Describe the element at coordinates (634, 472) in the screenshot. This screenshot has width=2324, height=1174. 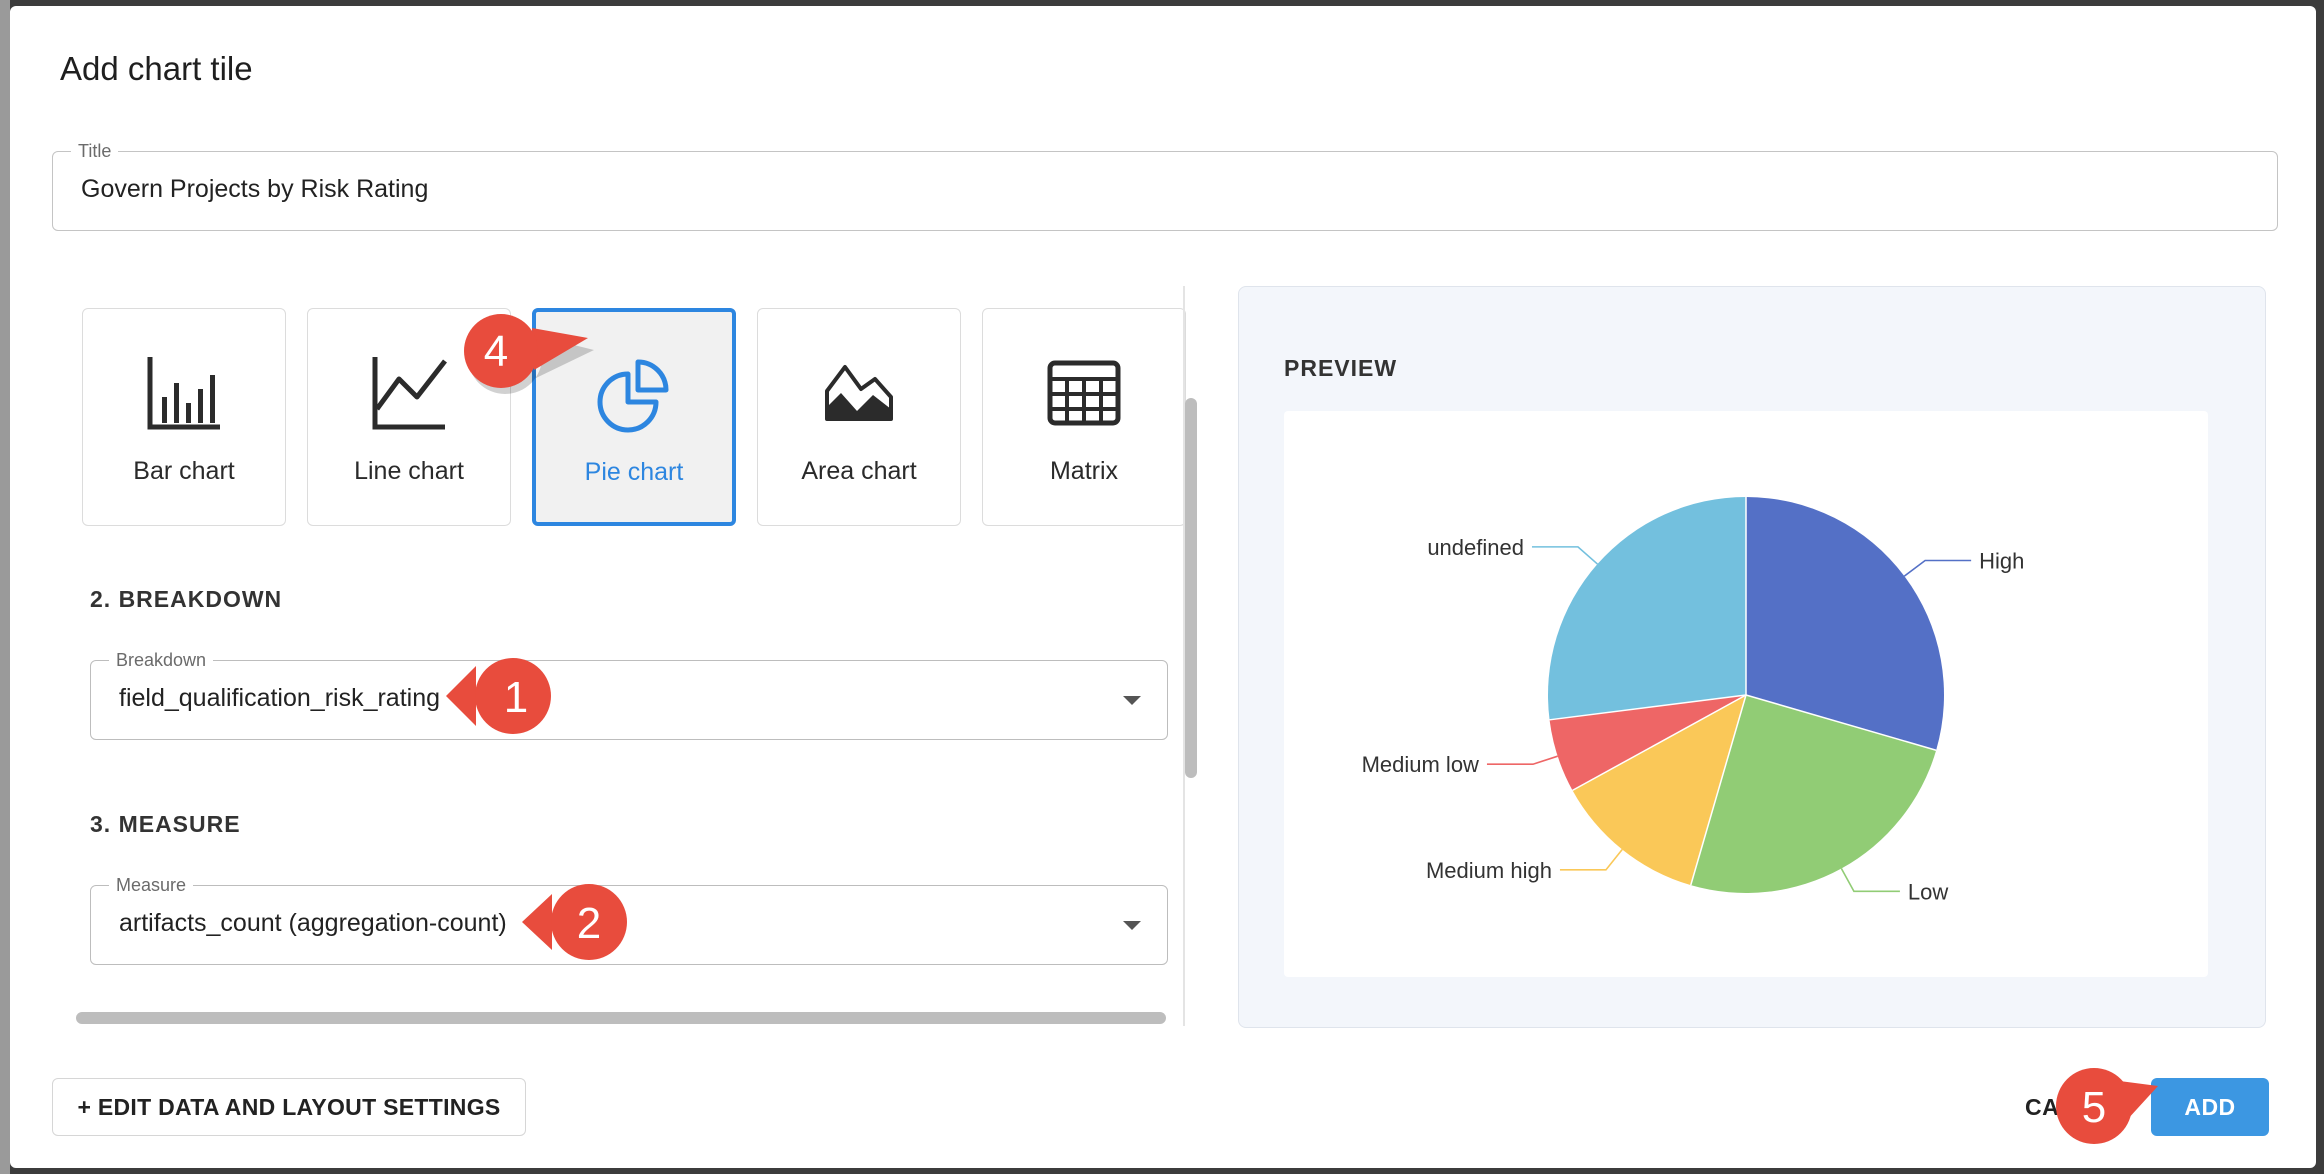
I see `chart-type-label: Pie chart` at that location.